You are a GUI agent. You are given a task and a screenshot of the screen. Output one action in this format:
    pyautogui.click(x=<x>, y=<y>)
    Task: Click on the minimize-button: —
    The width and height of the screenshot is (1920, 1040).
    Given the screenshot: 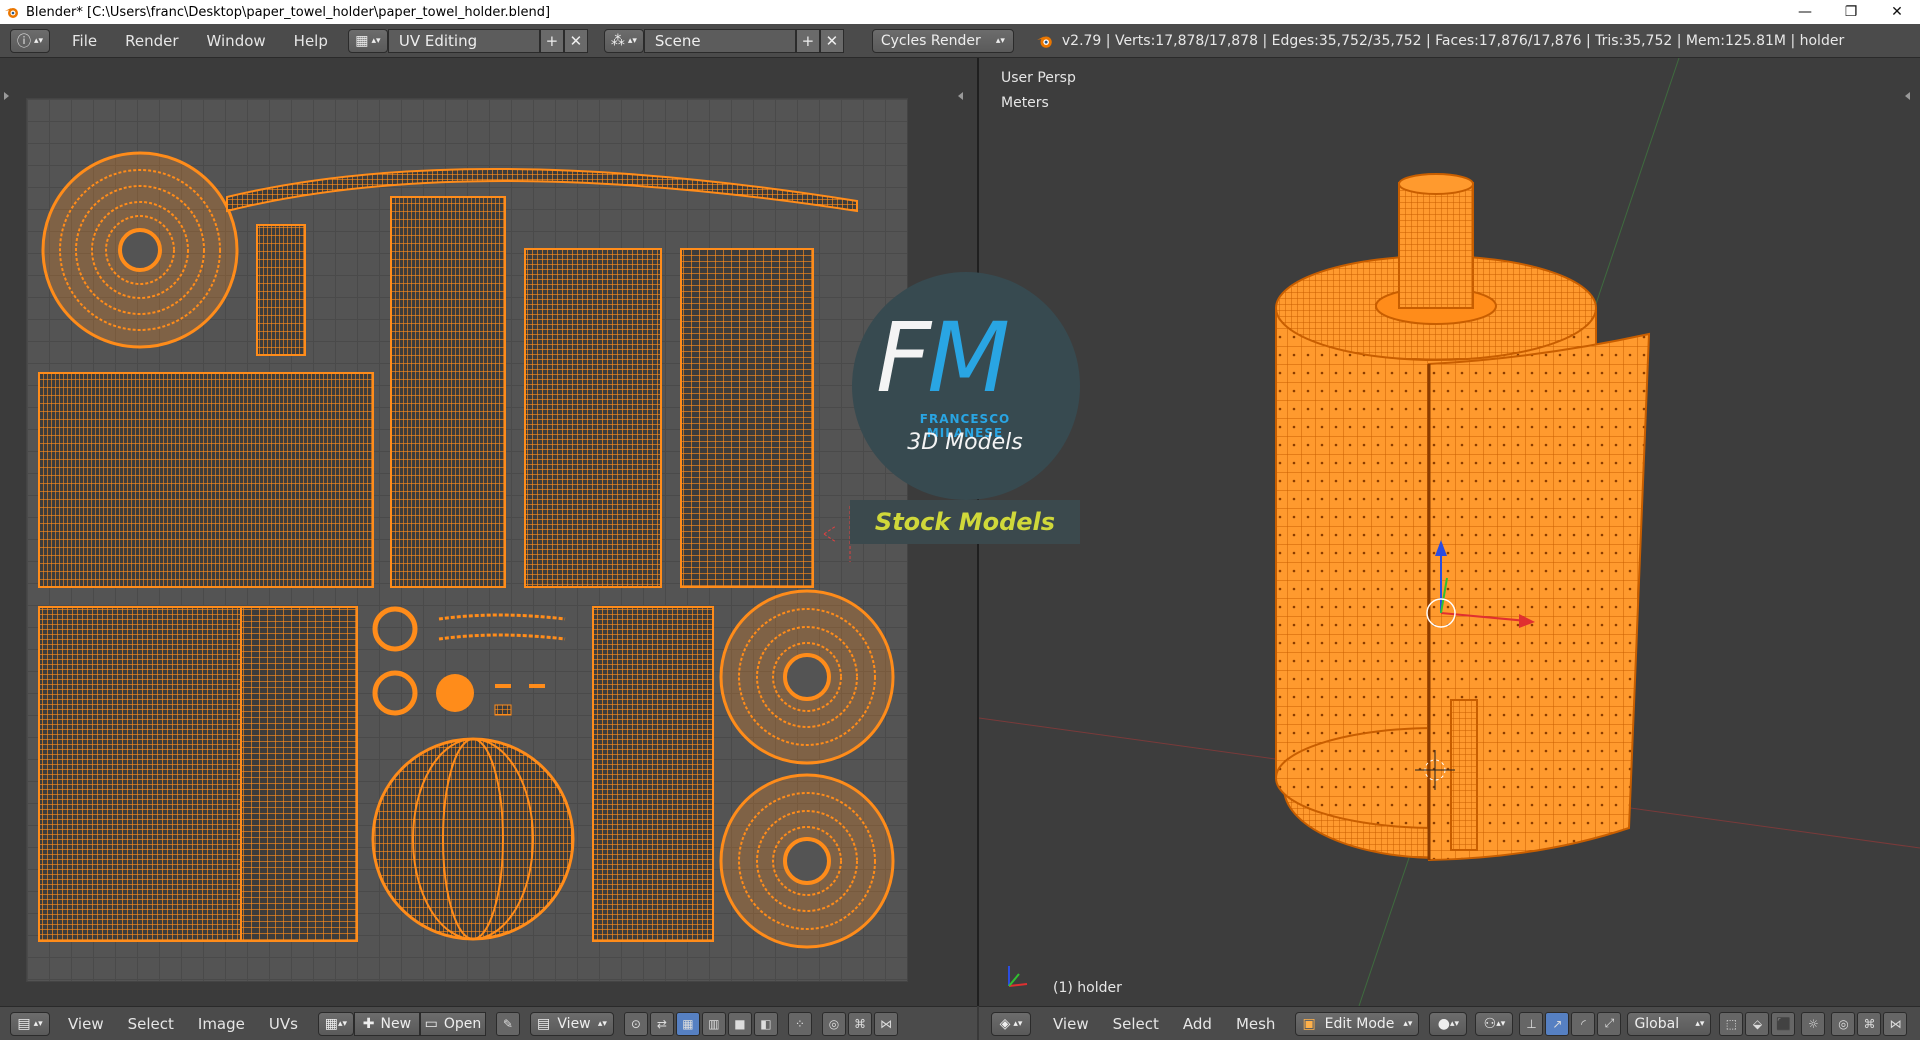 What is the action you would take?
    pyautogui.click(x=1805, y=12)
    